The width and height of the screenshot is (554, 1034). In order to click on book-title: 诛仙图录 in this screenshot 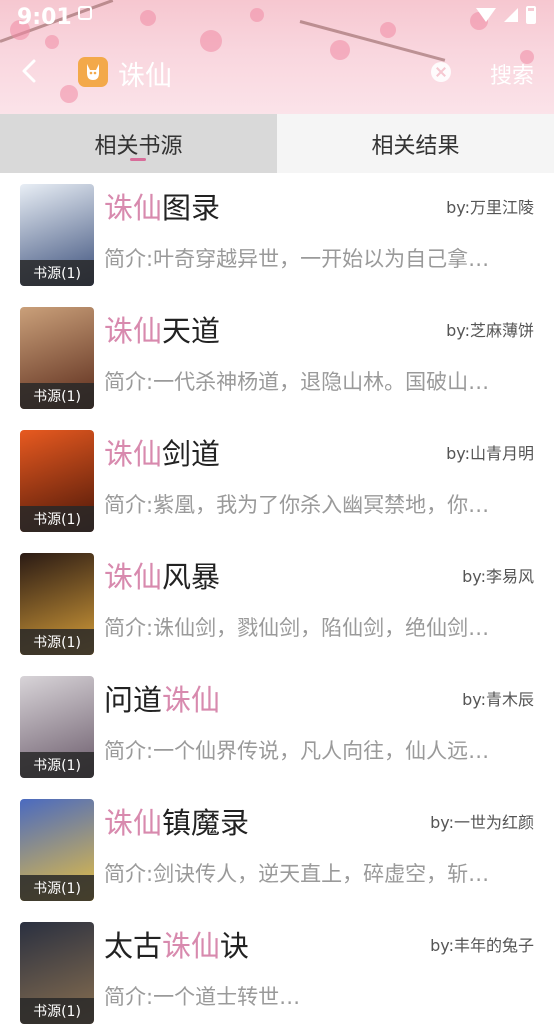, I will do `click(162, 206)`.